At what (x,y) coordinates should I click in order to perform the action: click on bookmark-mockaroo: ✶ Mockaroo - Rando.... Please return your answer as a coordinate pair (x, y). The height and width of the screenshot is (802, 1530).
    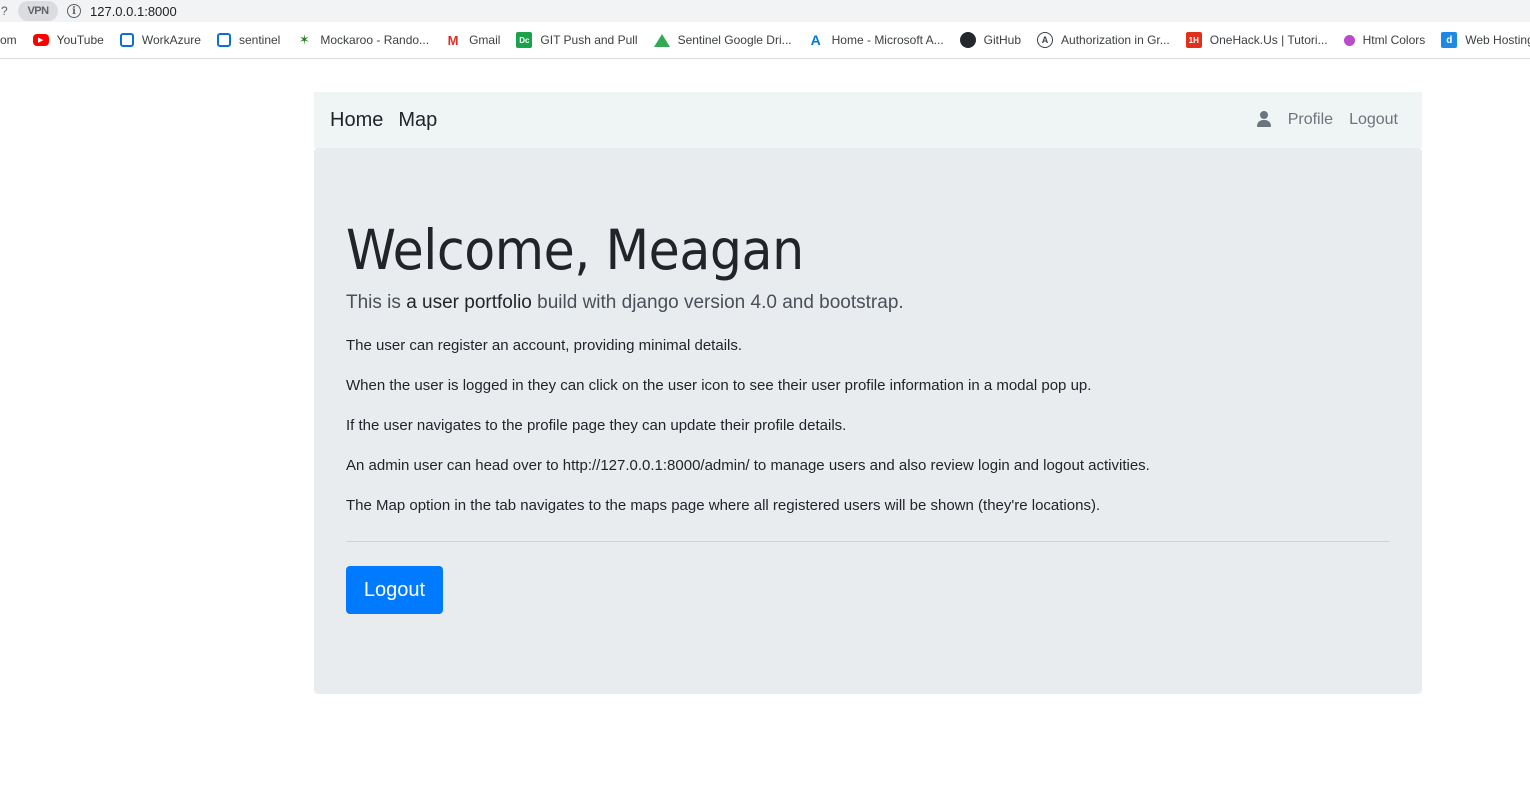
    Looking at the image, I should click on (362, 40).